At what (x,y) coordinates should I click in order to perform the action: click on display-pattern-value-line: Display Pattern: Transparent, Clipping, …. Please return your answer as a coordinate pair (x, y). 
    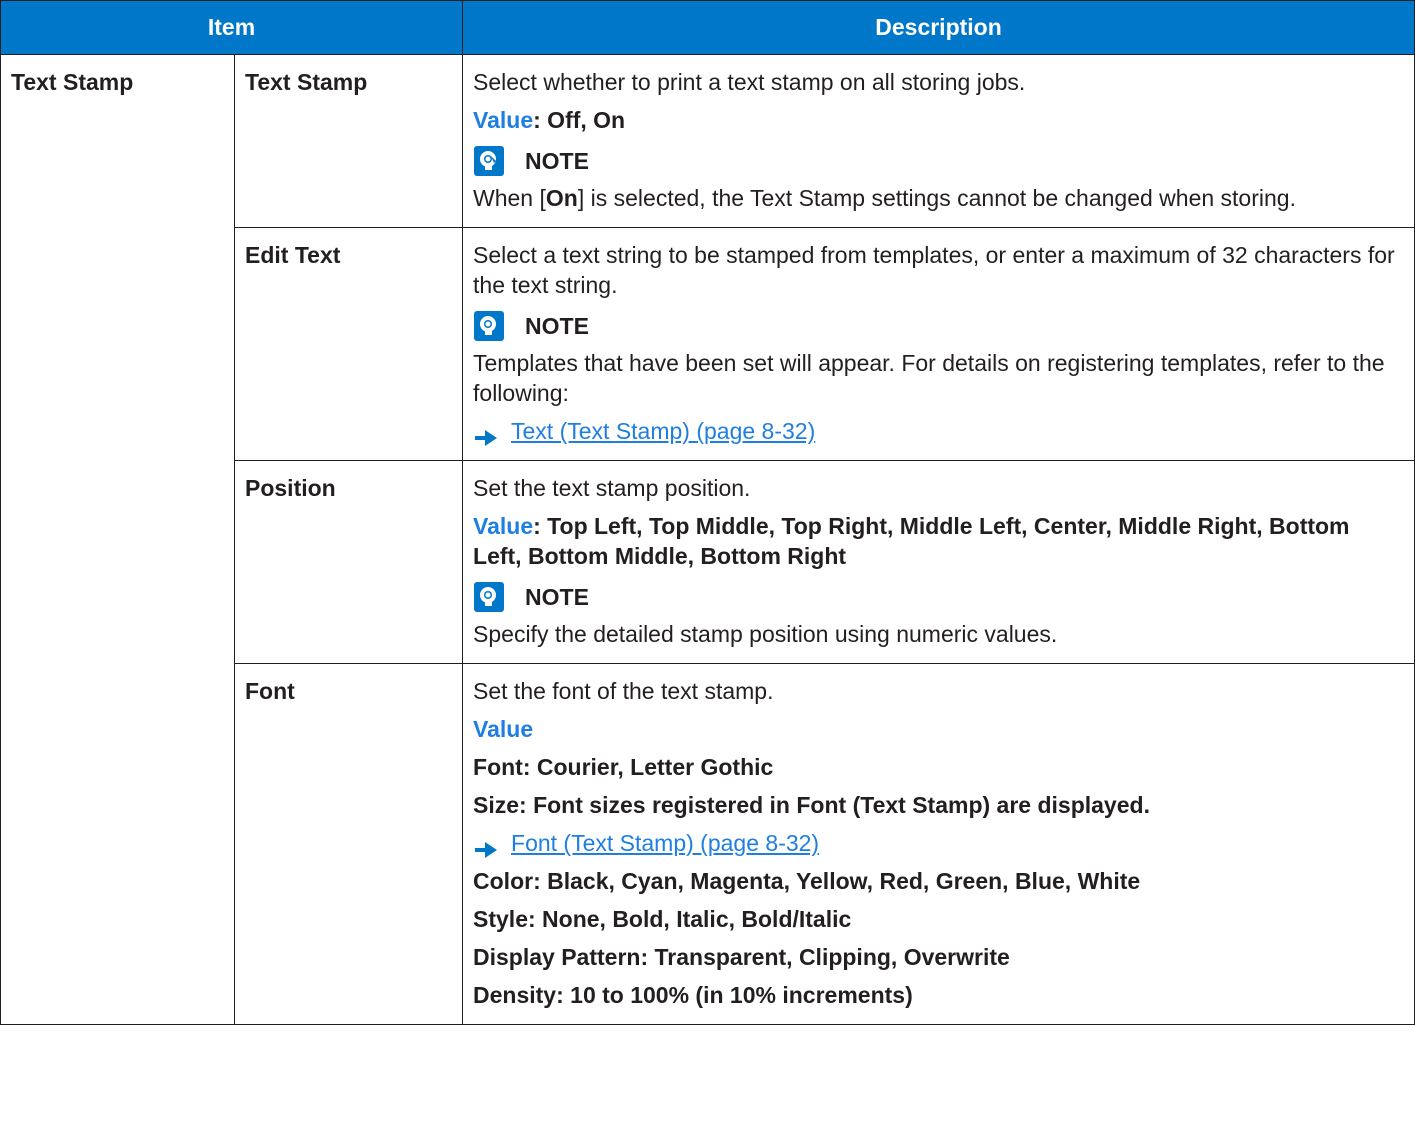
    Looking at the image, I should click on (741, 957).